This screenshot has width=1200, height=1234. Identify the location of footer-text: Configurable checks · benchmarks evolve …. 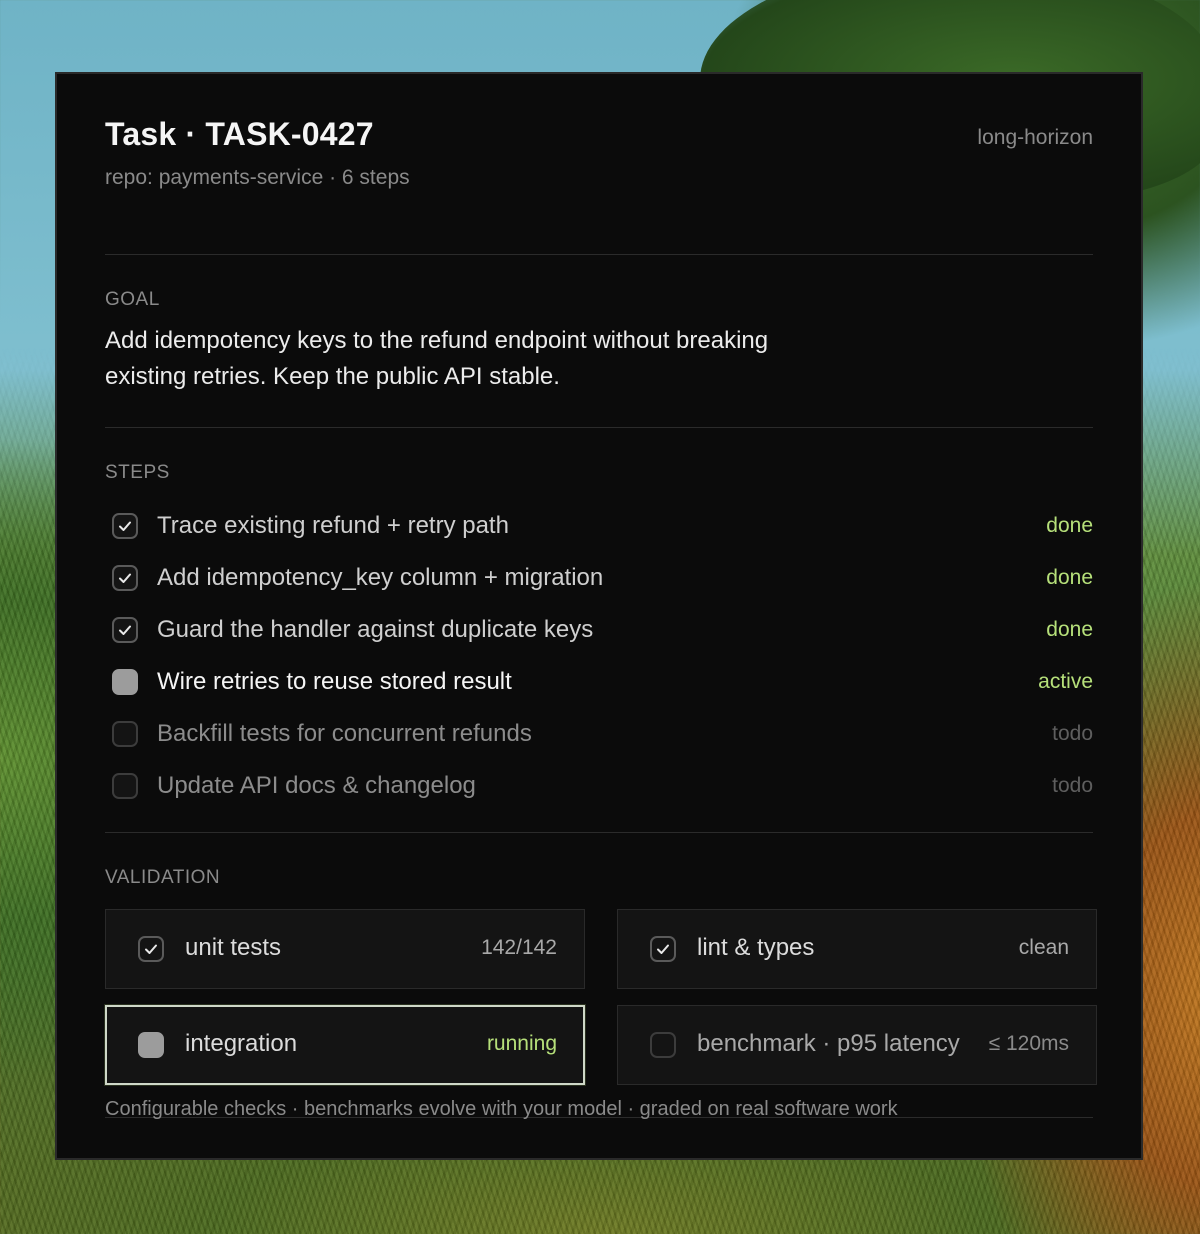
(501, 1109).